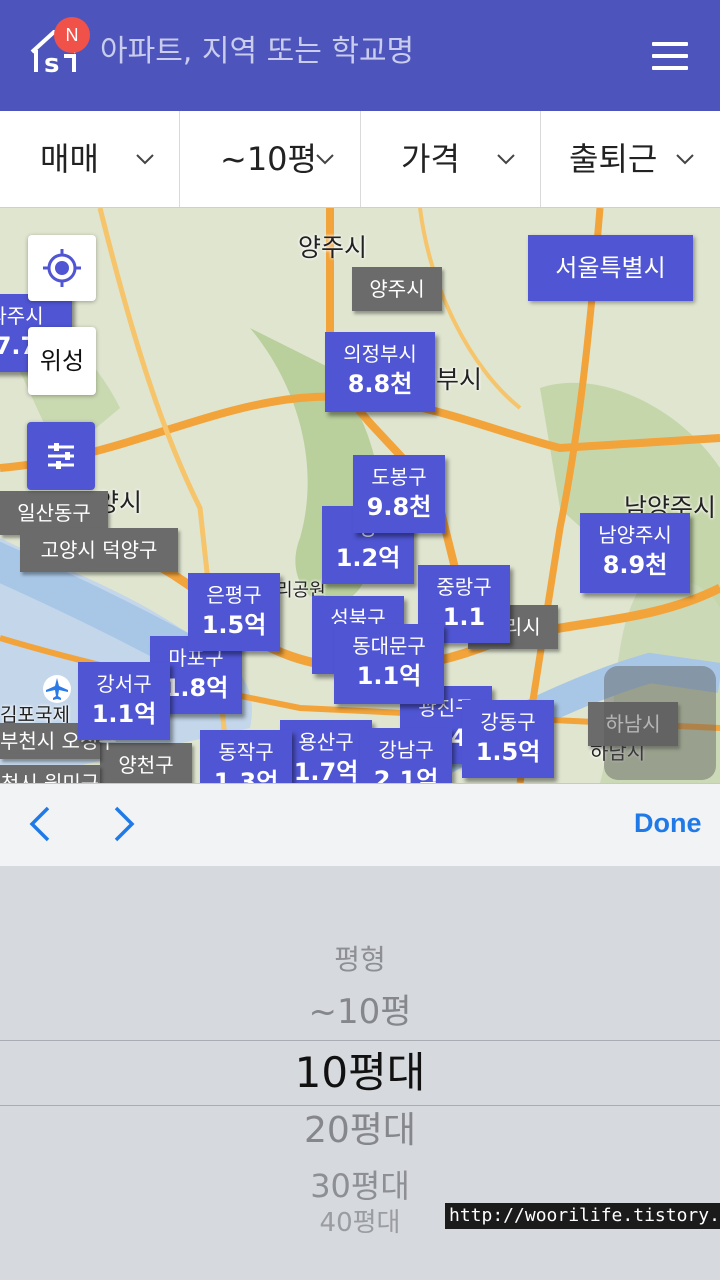  What do you see at coordinates (389, 646) in the screenshot?
I see `marker-name: 동대문구` at bounding box center [389, 646].